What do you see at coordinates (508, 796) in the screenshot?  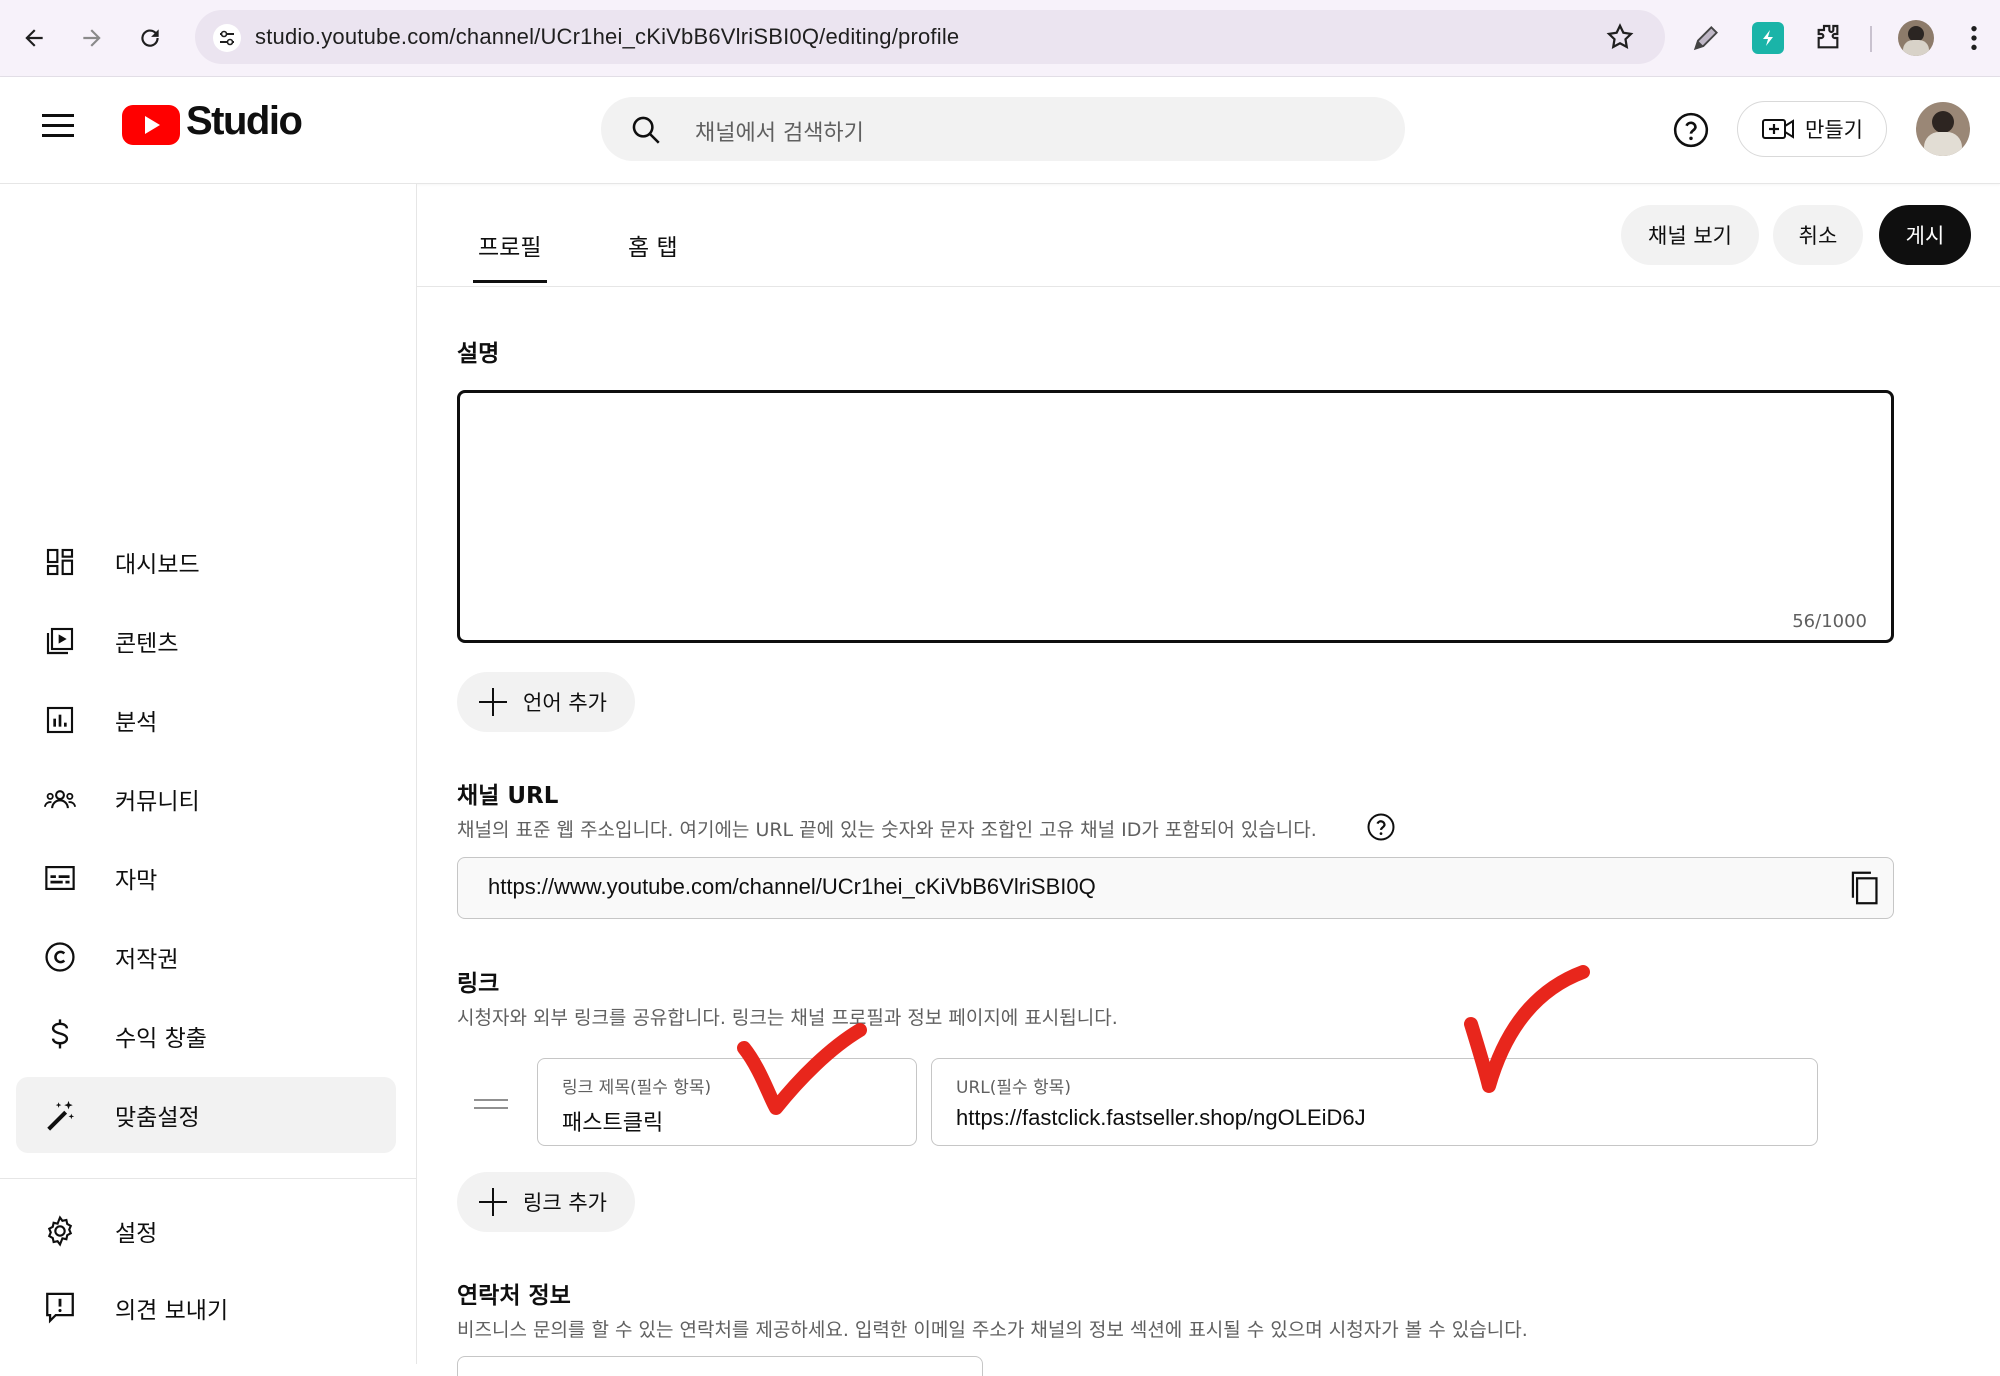 I see `channel-url-title: 채널 URL` at bounding box center [508, 796].